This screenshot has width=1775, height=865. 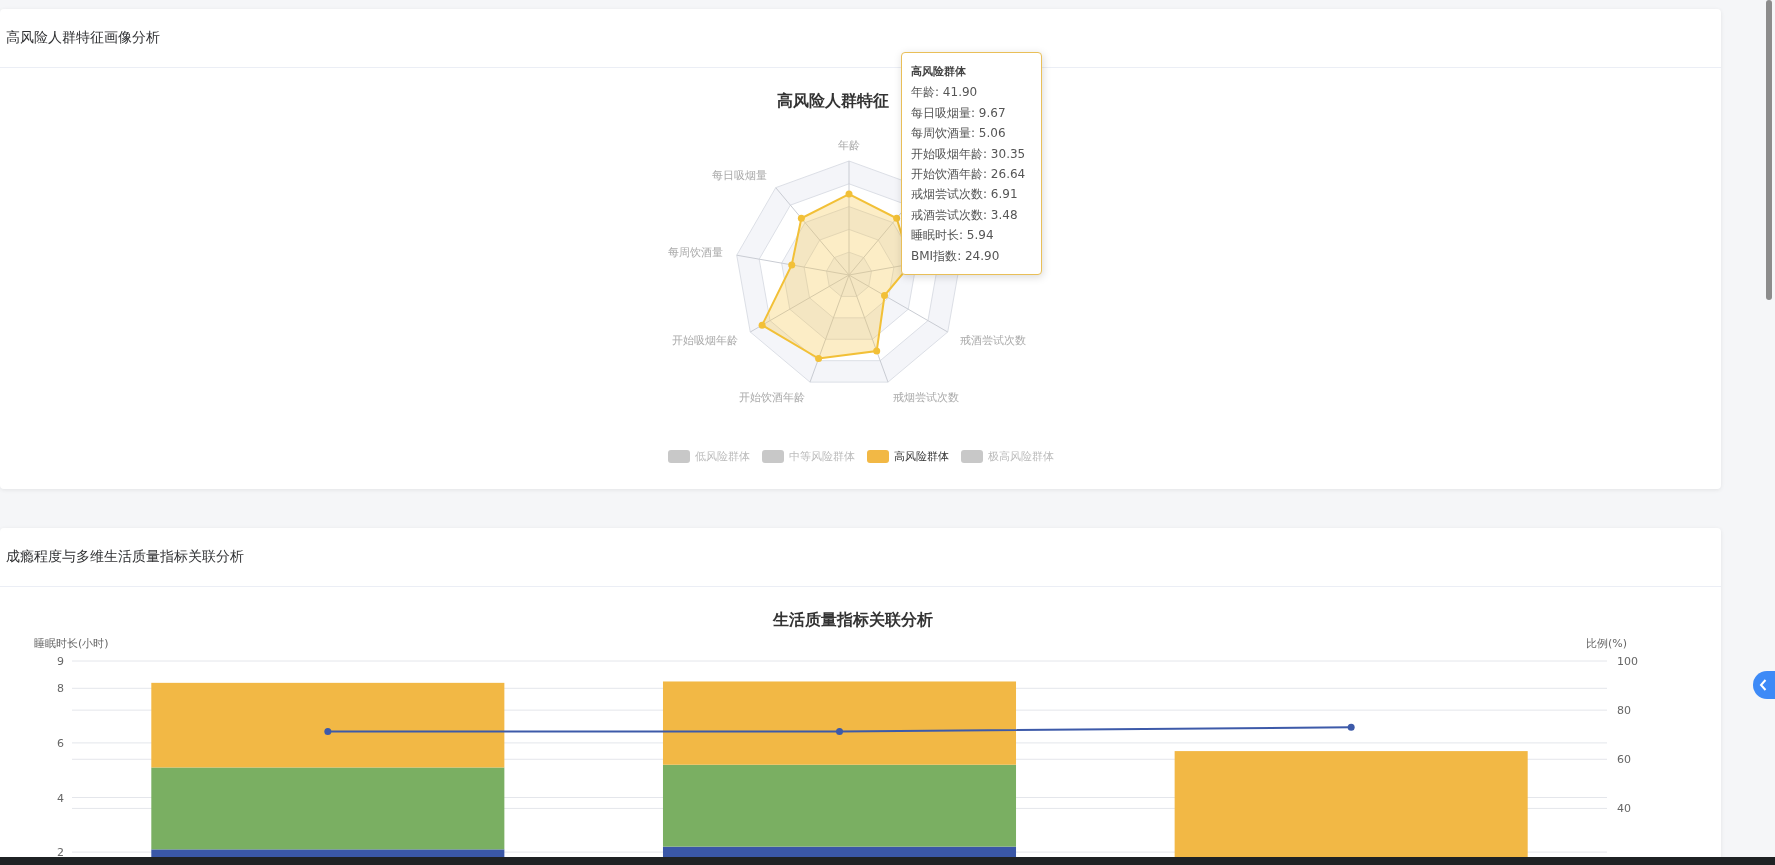 I want to click on scrollbar-thumb, so click(x=1769, y=150).